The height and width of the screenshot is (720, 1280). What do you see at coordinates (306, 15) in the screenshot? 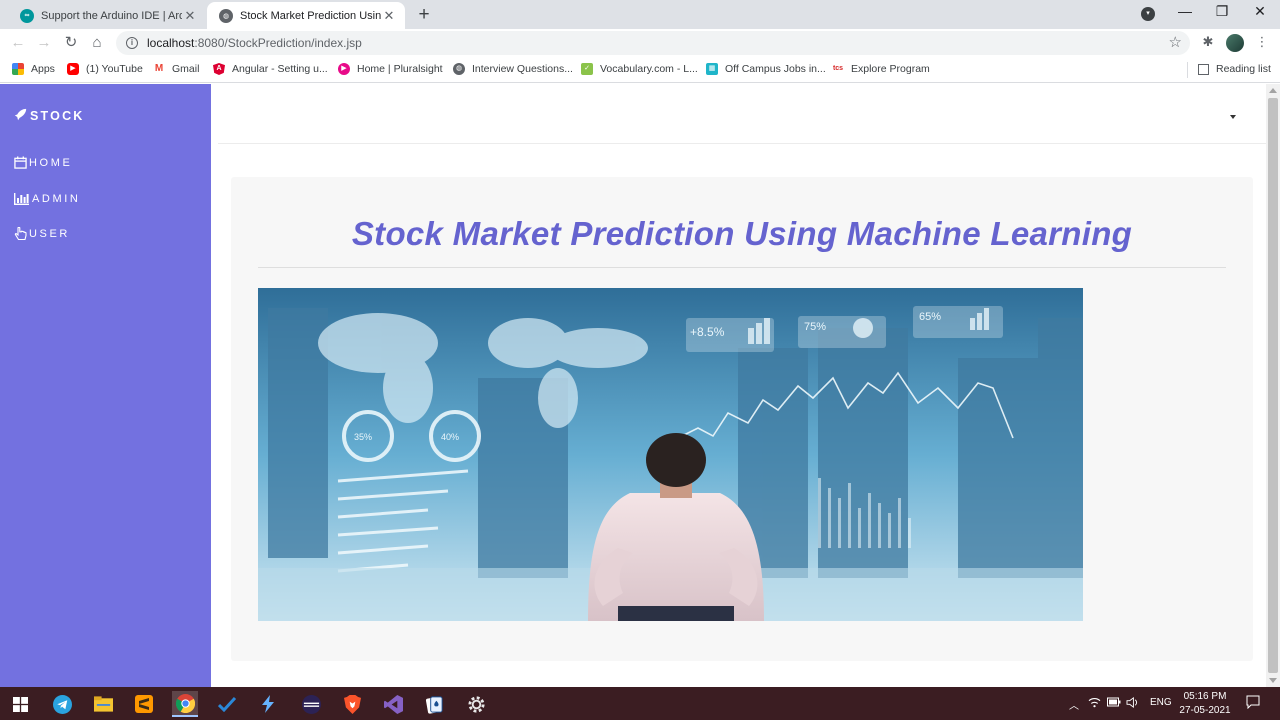
I see `tab-stock-prediction: ◍ Stock Market Prediction Using M ✕` at bounding box center [306, 15].